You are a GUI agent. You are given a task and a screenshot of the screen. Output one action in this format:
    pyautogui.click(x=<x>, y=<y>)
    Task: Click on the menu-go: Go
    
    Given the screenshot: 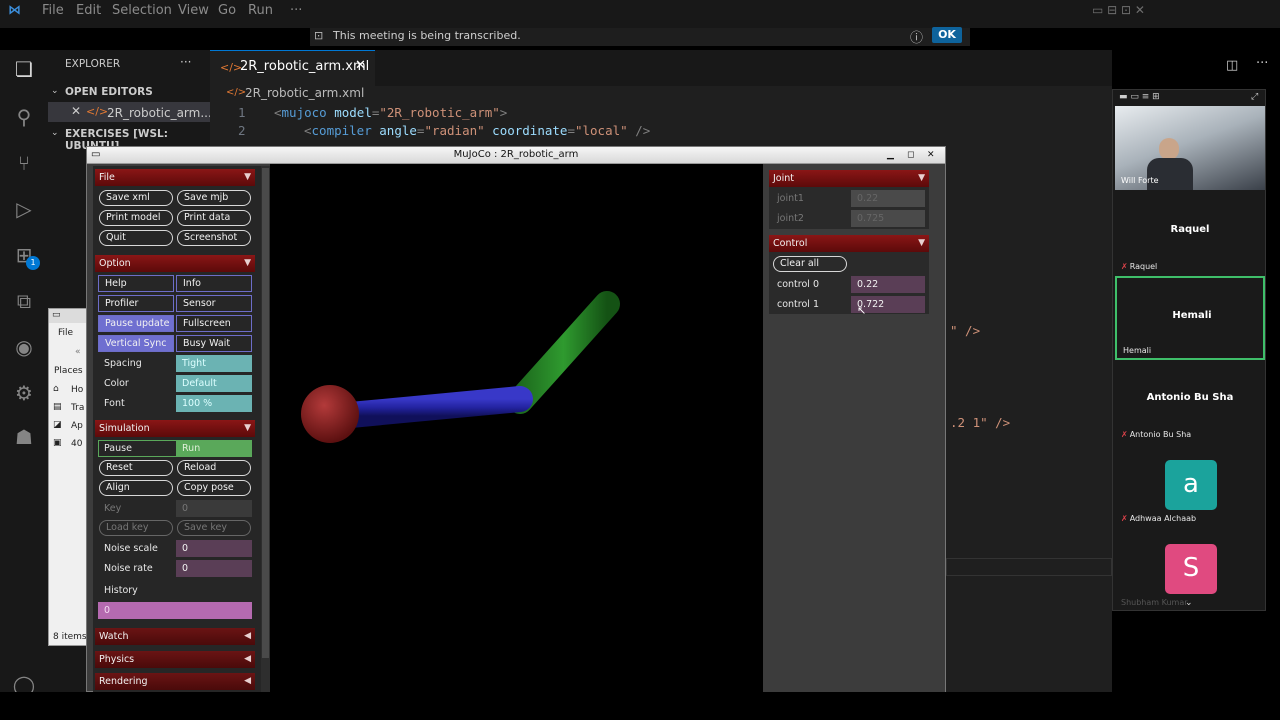 What is the action you would take?
    pyautogui.click(x=227, y=10)
    